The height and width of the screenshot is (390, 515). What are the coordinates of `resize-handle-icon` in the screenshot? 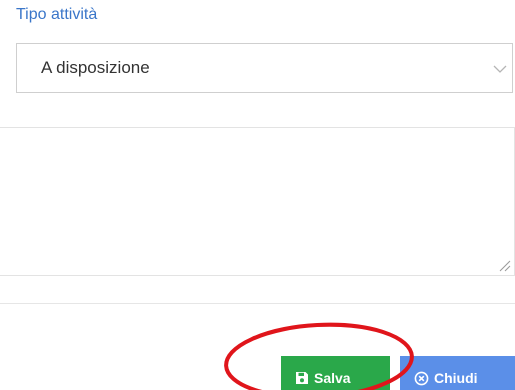 It's located at (505, 266).